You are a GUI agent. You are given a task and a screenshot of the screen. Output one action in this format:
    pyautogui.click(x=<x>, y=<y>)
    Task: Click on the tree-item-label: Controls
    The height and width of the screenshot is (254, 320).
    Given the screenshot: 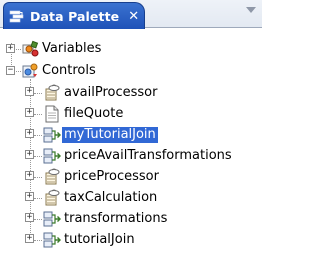 What is the action you would take?
    pyautogui.click(x=69, y=70)
    